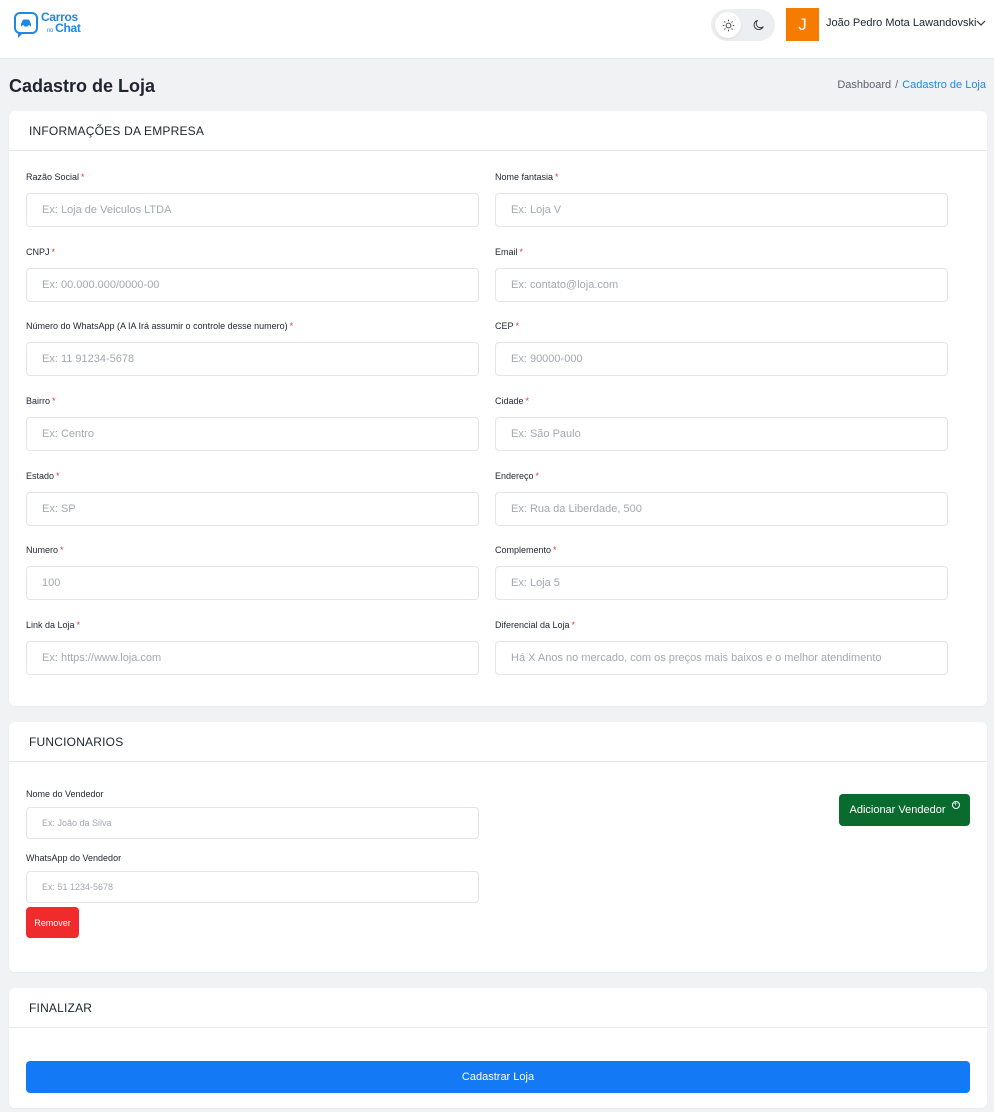 The width and height of the screenshot is (994, 1112). What do you see at coordinates (53, 177) in the screenshot?
I see `label-text: Razão Social` at bounding box center [53, 177].